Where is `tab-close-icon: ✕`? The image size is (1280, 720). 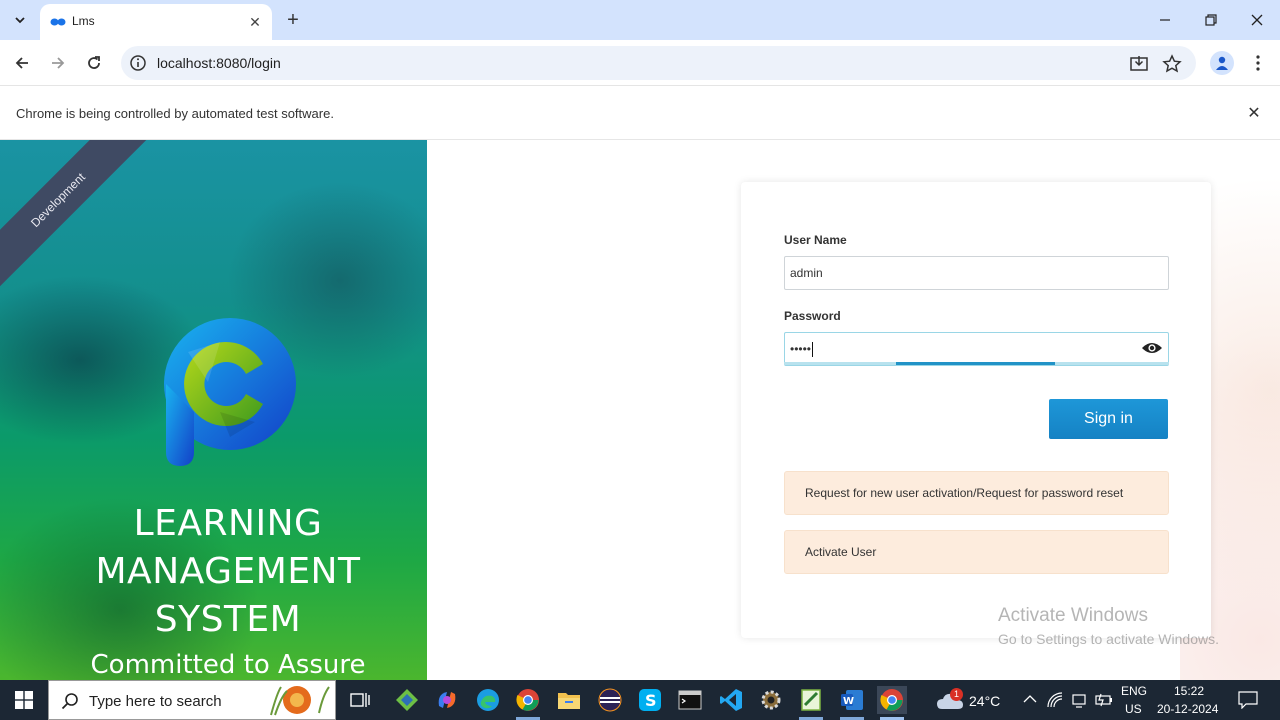
tab-close-icon: ✕ is located at coordinates (255, 22).